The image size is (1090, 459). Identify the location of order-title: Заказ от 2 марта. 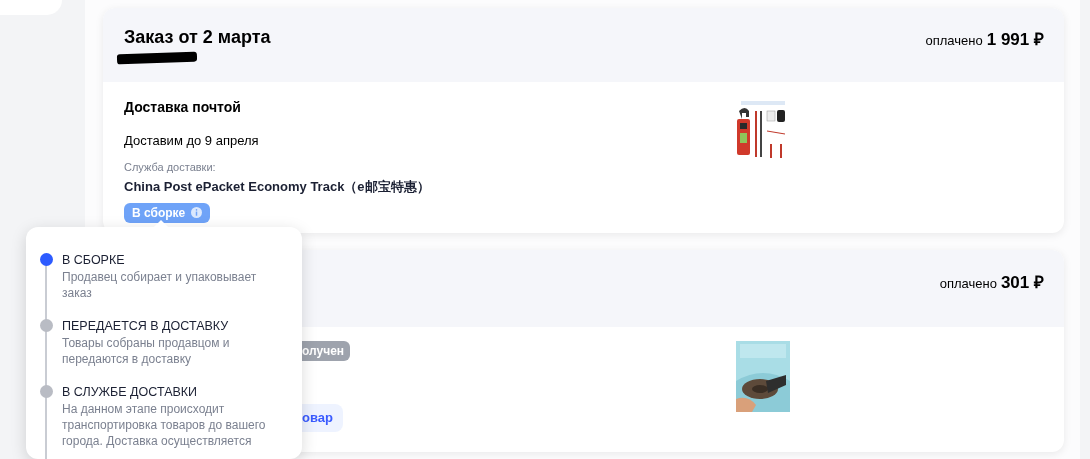
(197, 37).